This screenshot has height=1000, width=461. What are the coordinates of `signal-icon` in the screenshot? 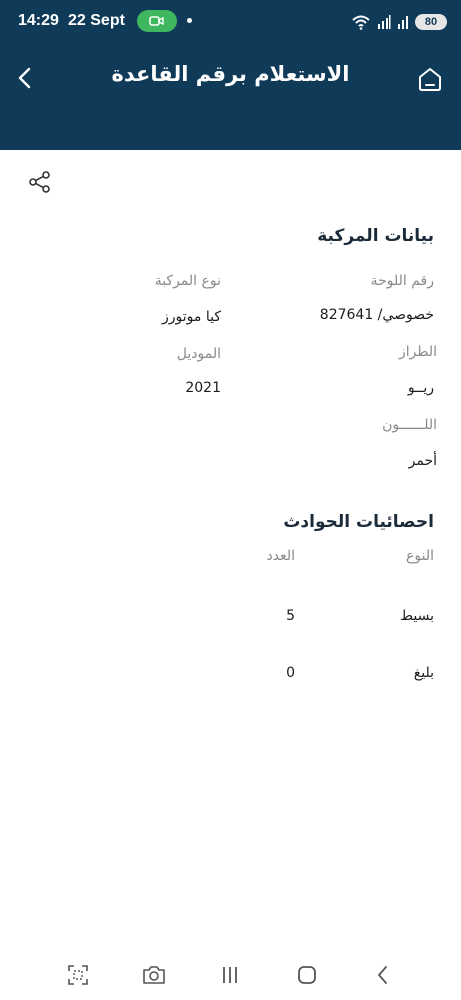 It's located at (384, 22).